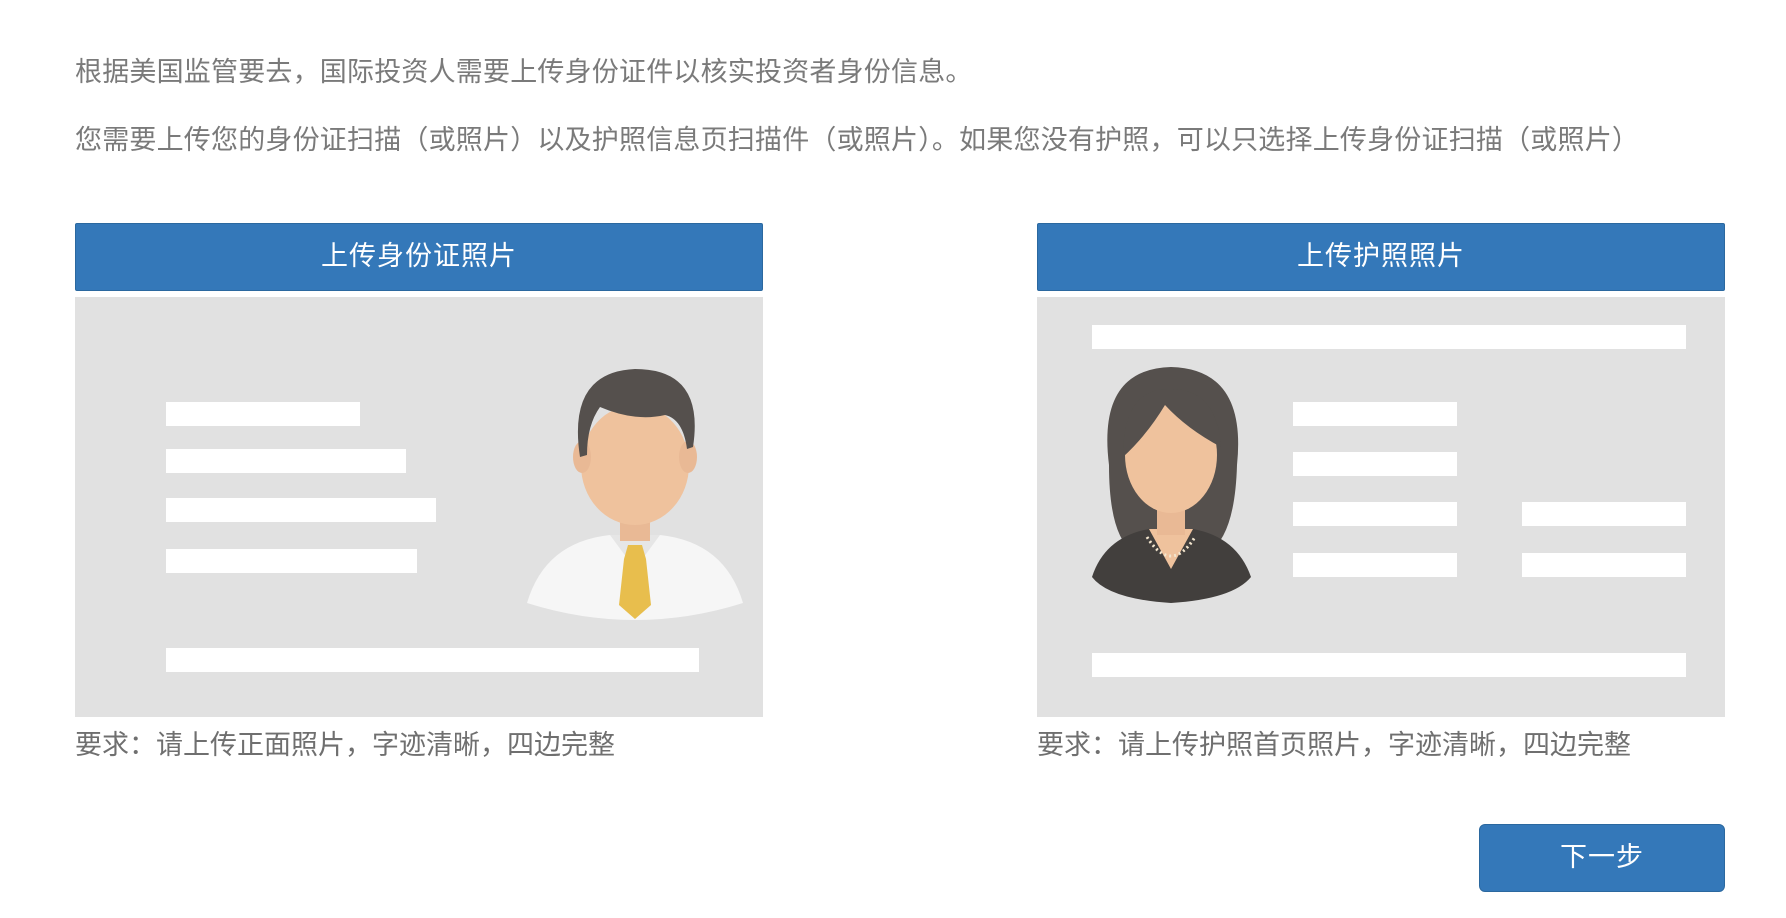  Describe the element at coordinates (1381, 257) in the screenshot. I see `upload-passport-button: 上传护照照片` at that location.